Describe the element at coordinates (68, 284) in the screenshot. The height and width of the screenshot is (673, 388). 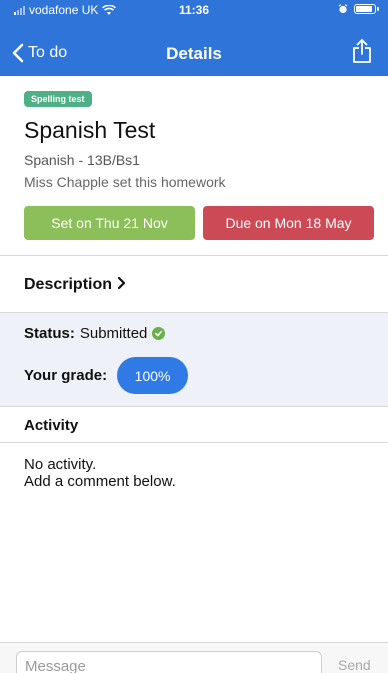
I see `description-label: Description` at that location.